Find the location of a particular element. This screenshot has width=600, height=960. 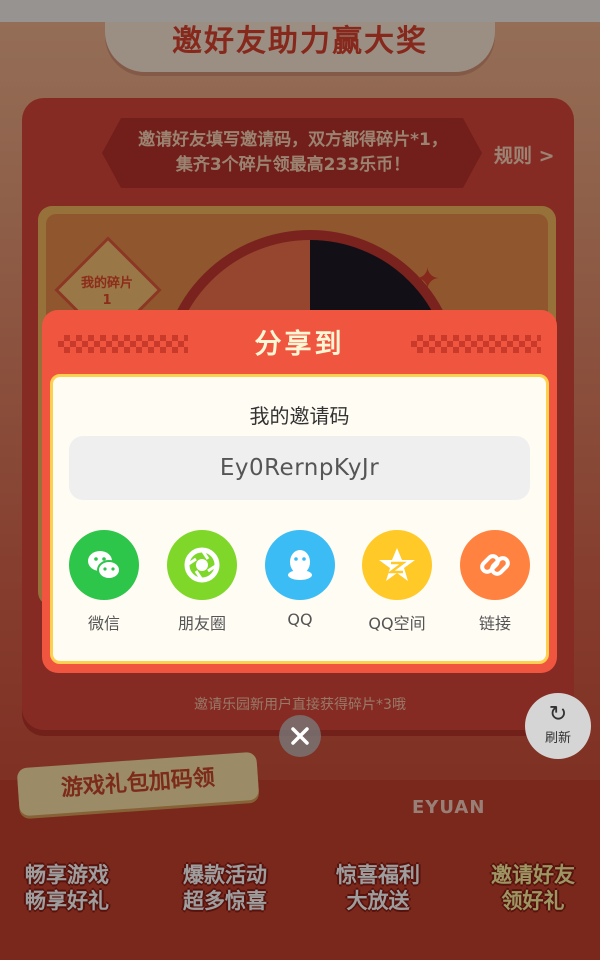

share-link-button: 链接 is located at coordinates (495, 582).